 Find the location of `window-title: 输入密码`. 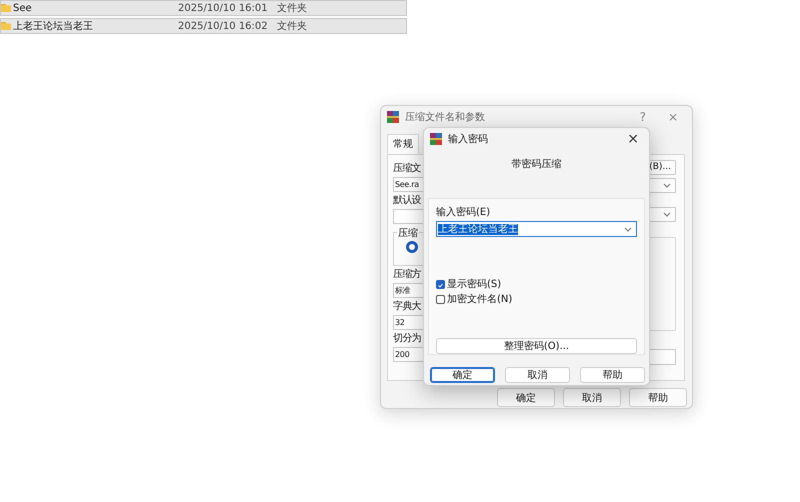

window-title: 输入密码 is located at coordinates (468, 139).